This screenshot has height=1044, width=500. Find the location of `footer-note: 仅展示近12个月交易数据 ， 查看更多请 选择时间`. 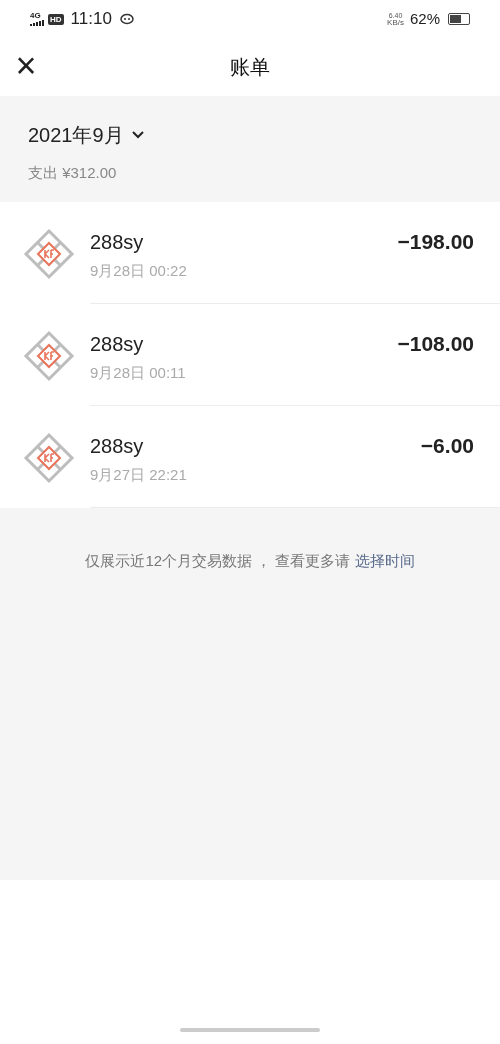

footer-note: 仅展示近12个月交易数据 ， 查看更多请 选择时间 is located at coordinates (250, 561).